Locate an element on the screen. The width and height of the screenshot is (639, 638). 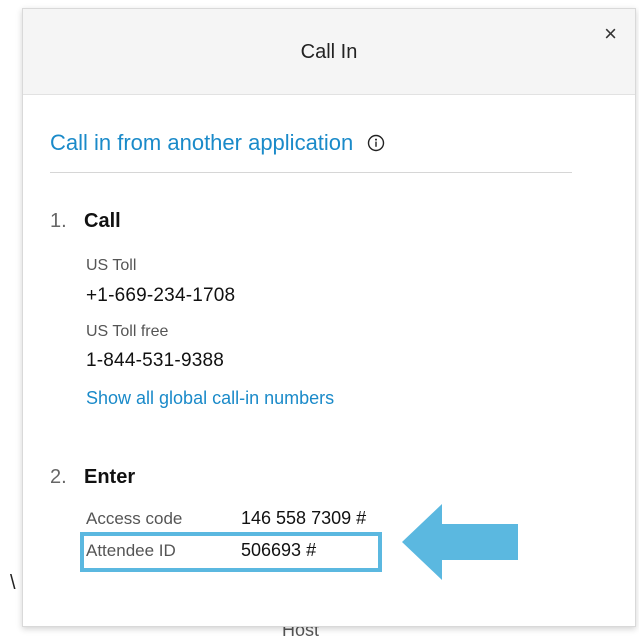
show-global-numbers-link: Show all global call-in numbers is located at coordinates (210, 398).